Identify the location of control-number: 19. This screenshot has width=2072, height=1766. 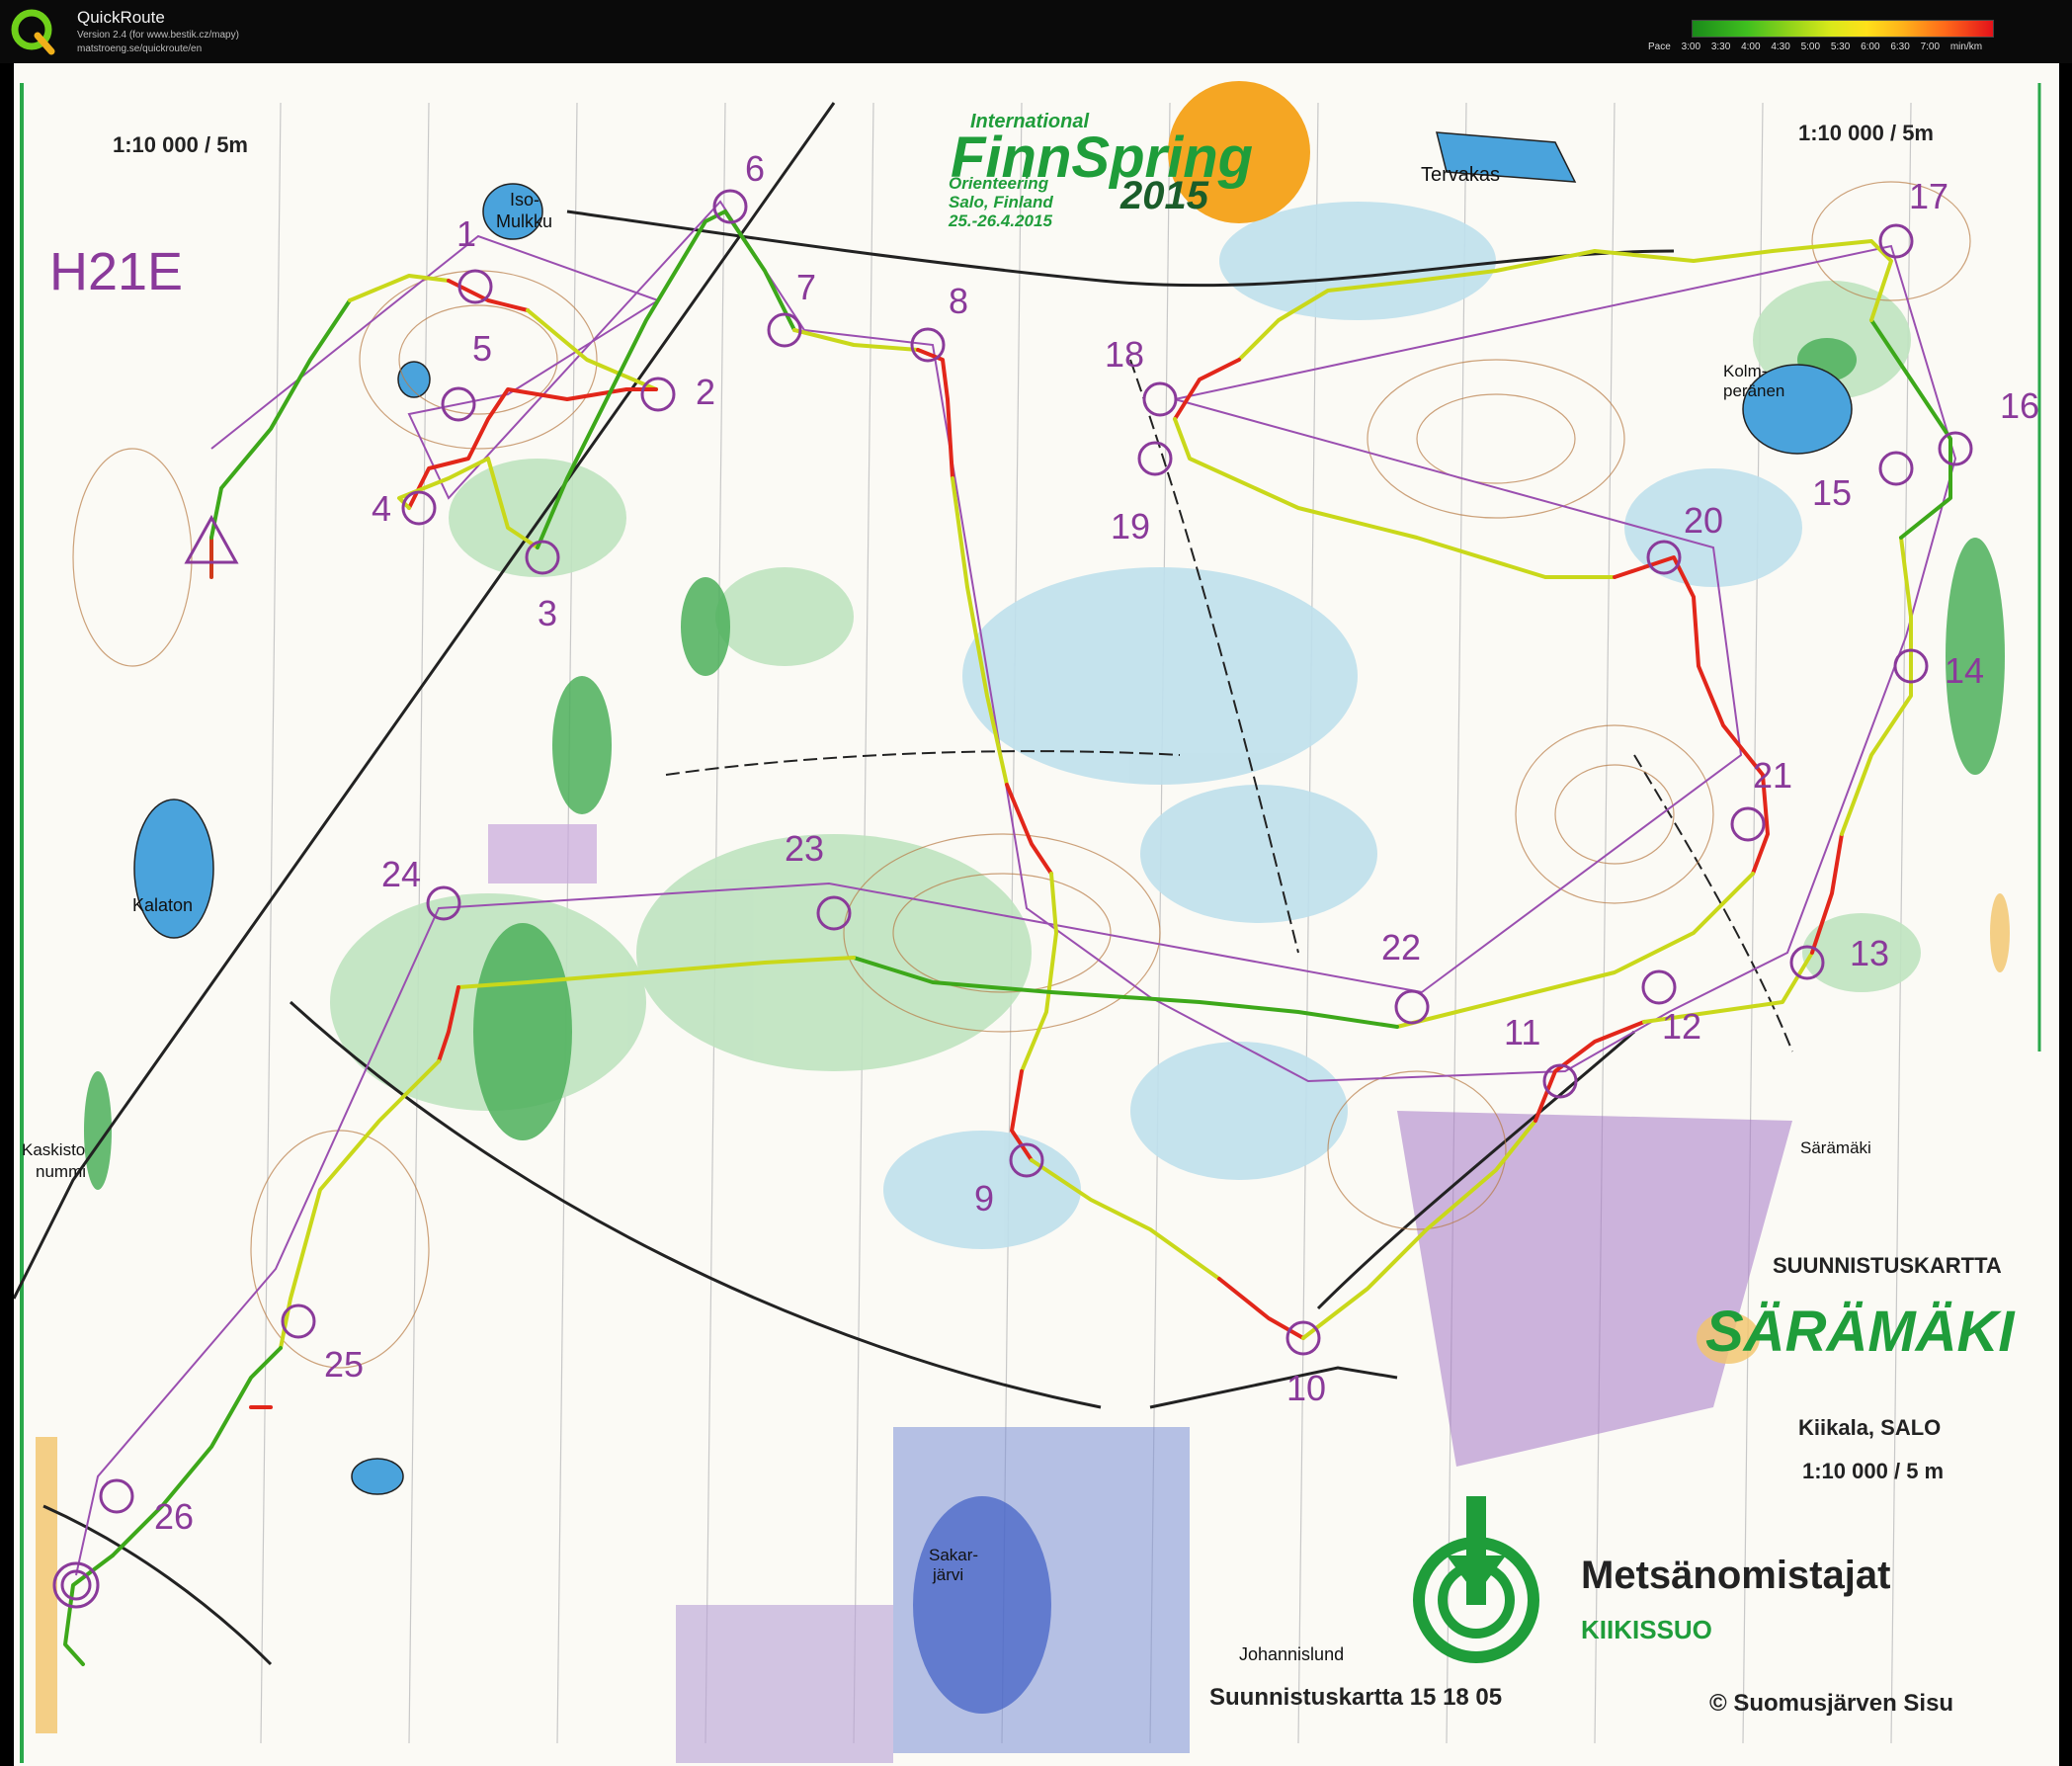
(1131, 526).